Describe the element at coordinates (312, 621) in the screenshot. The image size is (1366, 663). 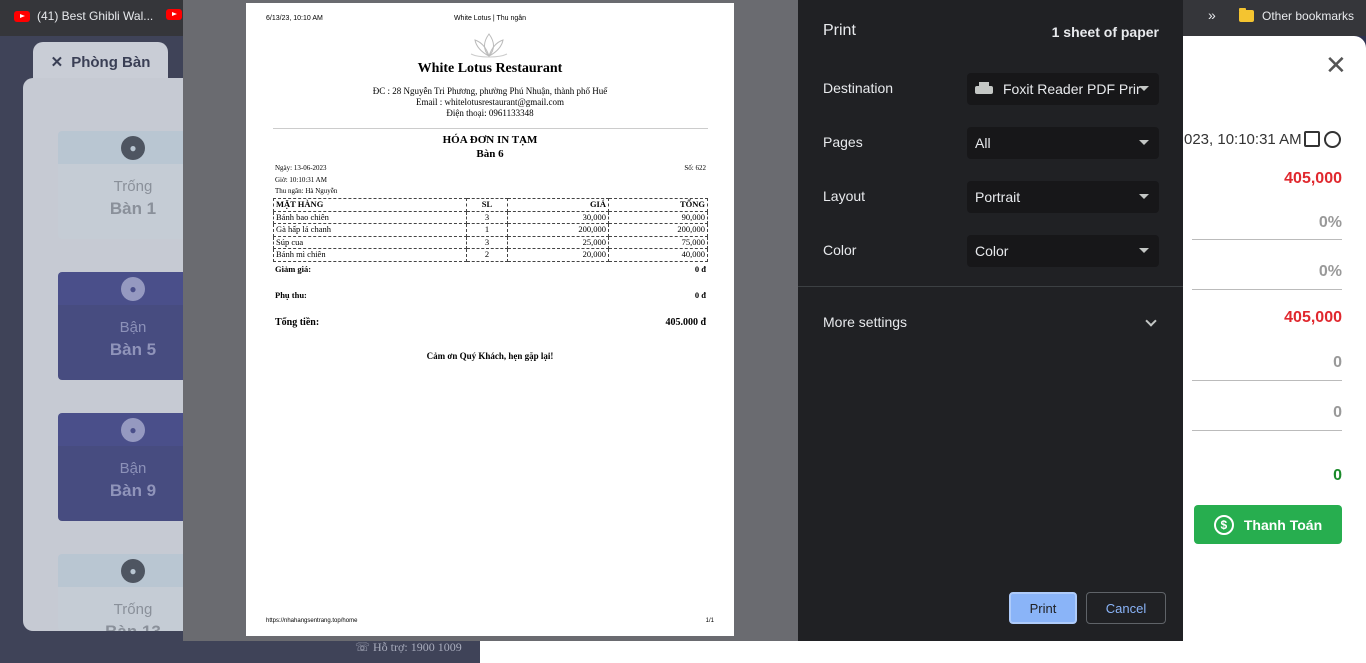
I see `page-footer-url: https://nhahangsentrang.top/home` at that location.